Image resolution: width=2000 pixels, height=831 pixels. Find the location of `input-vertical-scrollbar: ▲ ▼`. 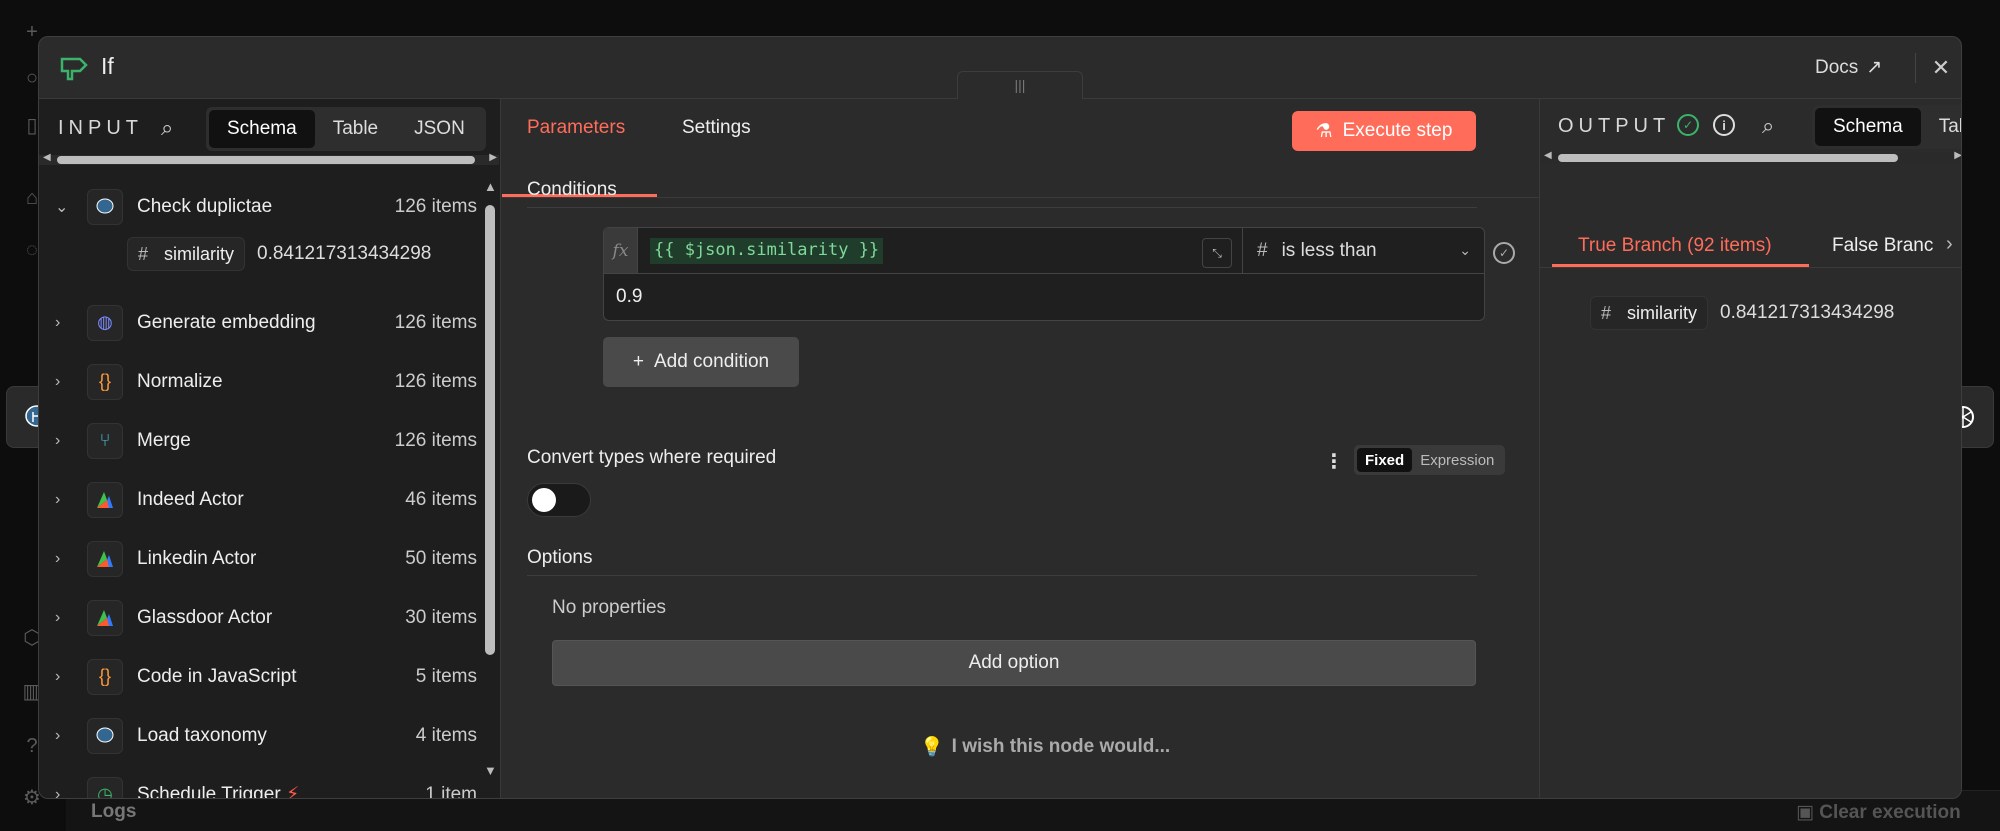

input-vertical-scrollbar: ▲ ▼ is located at coordinates (490, 482).